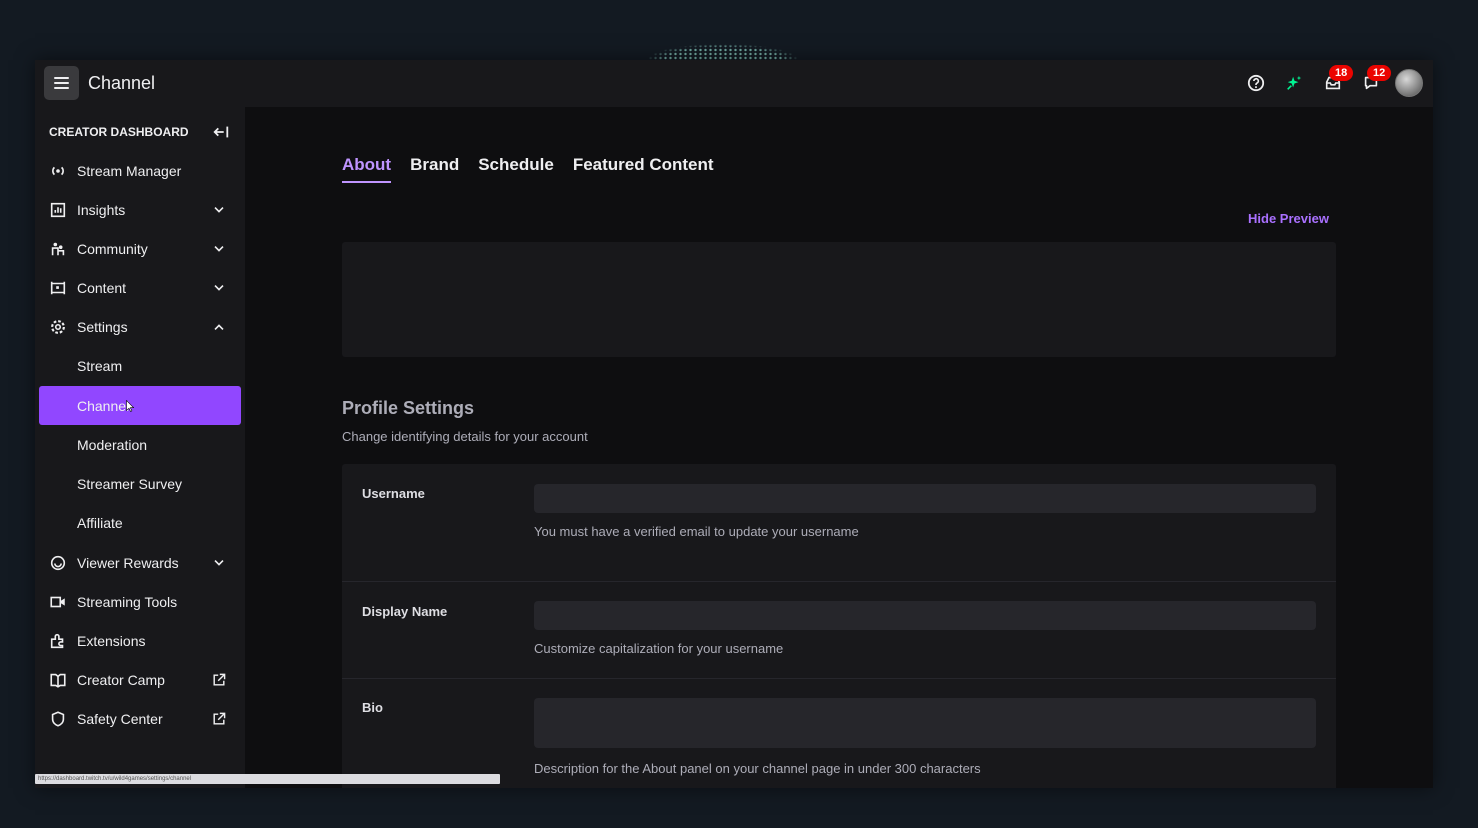  I want to click on display-name-input, so click(925, 615).